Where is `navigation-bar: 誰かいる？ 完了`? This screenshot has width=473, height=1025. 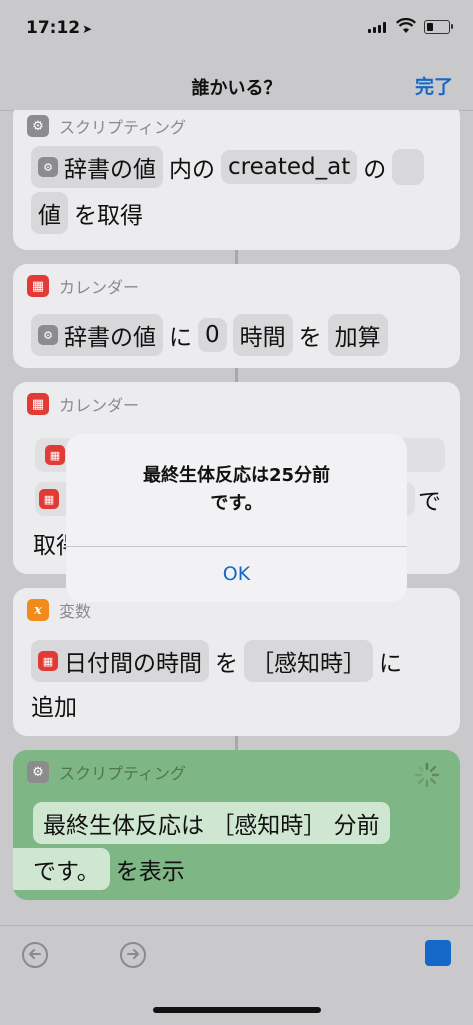
navigation-bar: 誰かいる？ 完了 is located at coordinates (236, 84).